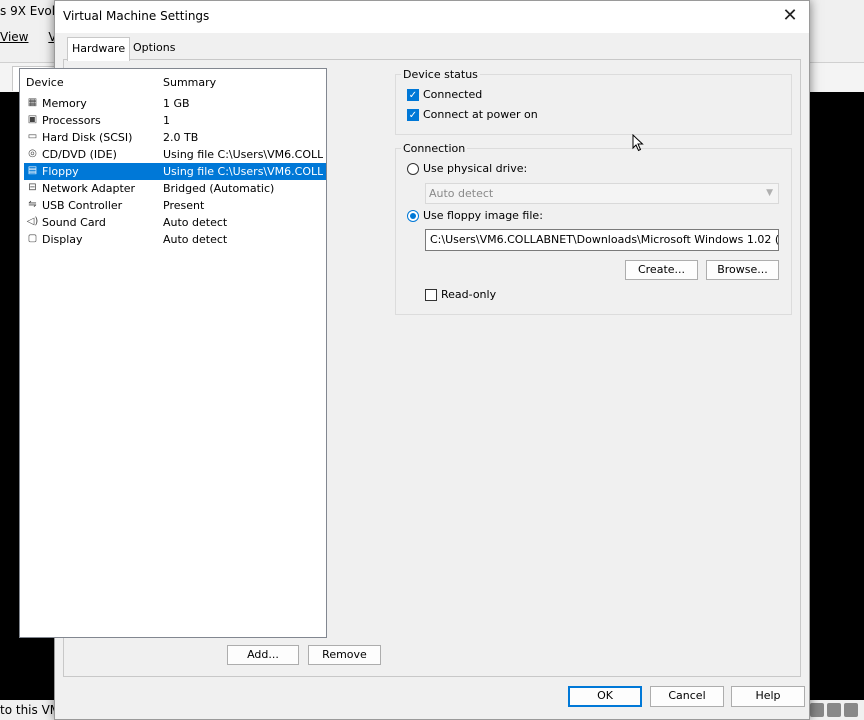 The width and height of the screenshot is (864, 720). What do you see at coordinates (71, 120) in the screenshot?
I see `device-name: Processors` at bounding box center [71, 120].